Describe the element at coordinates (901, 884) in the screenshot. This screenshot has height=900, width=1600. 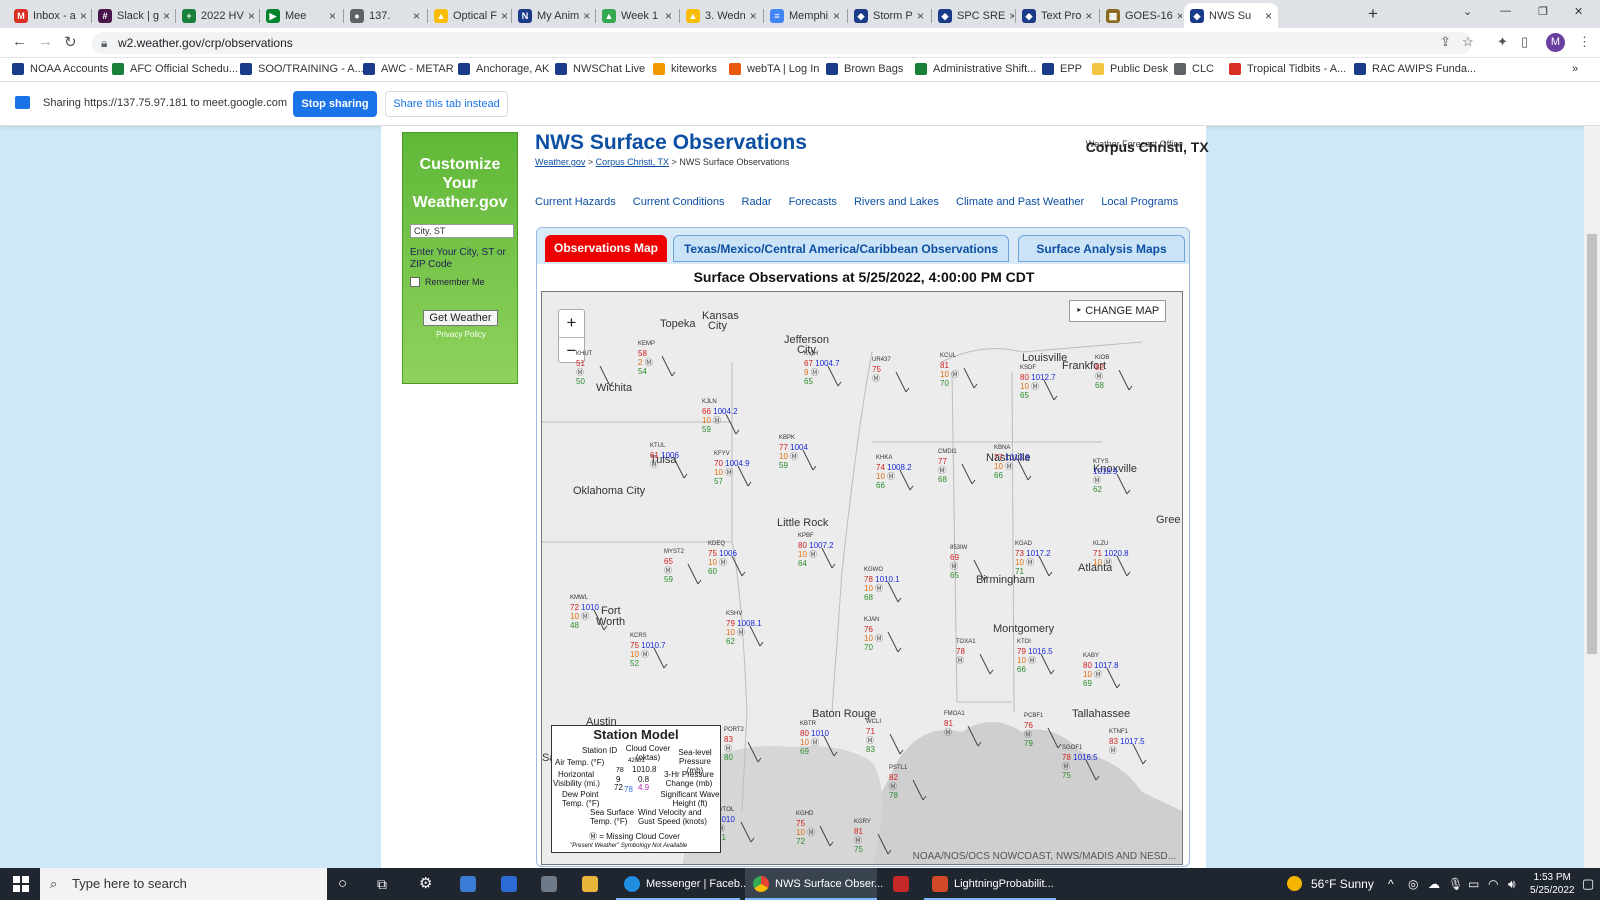
I see `security-shield-icon` at that location.